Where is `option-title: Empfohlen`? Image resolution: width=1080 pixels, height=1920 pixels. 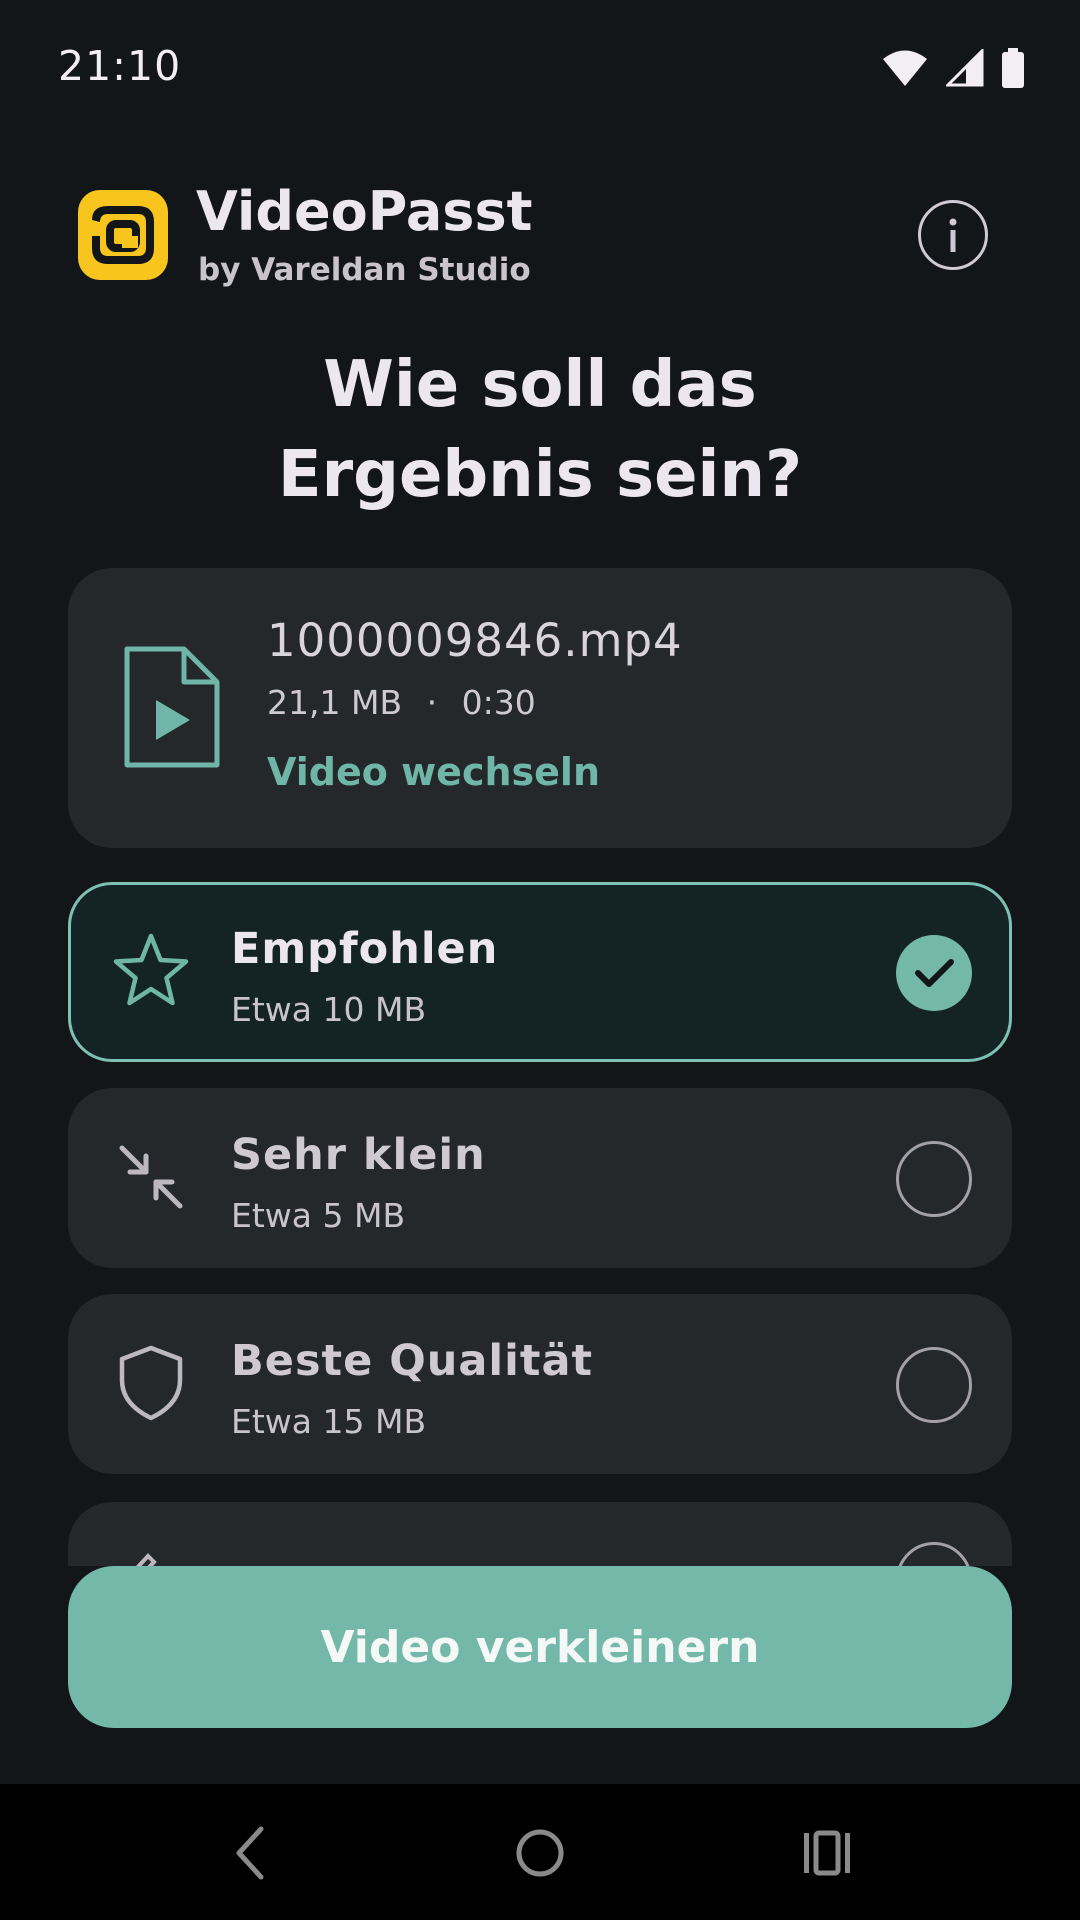 option-title: Empfohlen is located at coordinates (365, 949).